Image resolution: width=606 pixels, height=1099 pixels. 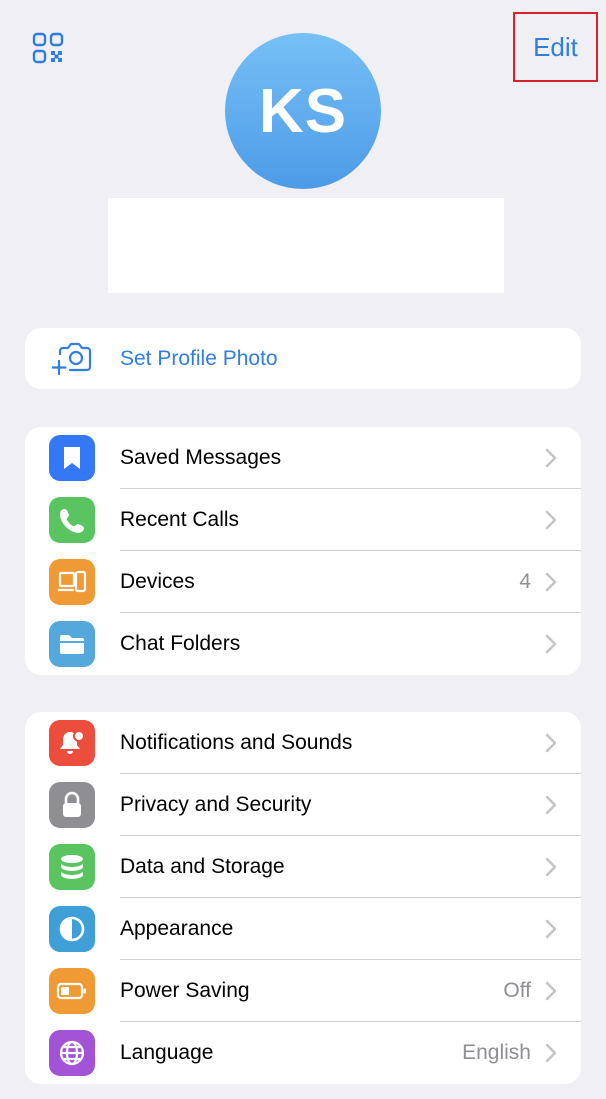 What do you see at coordinates (72, 644) in the screenshot?
I see `folder-icon` at bounding box center [72, 644].